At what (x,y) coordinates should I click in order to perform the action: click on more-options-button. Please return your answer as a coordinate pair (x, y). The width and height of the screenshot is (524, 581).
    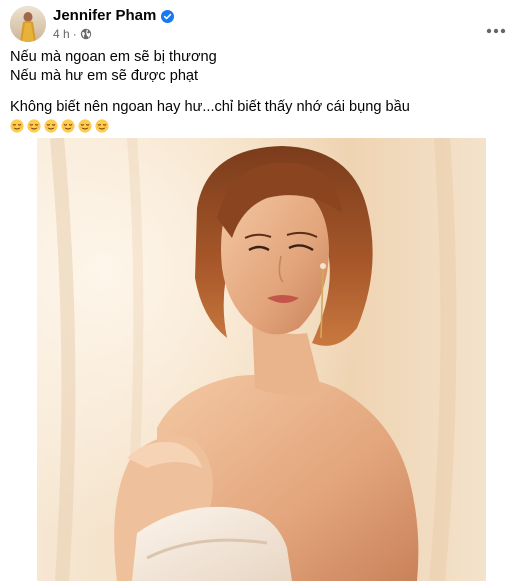
    Looking at the image, I should click on (496, 24).